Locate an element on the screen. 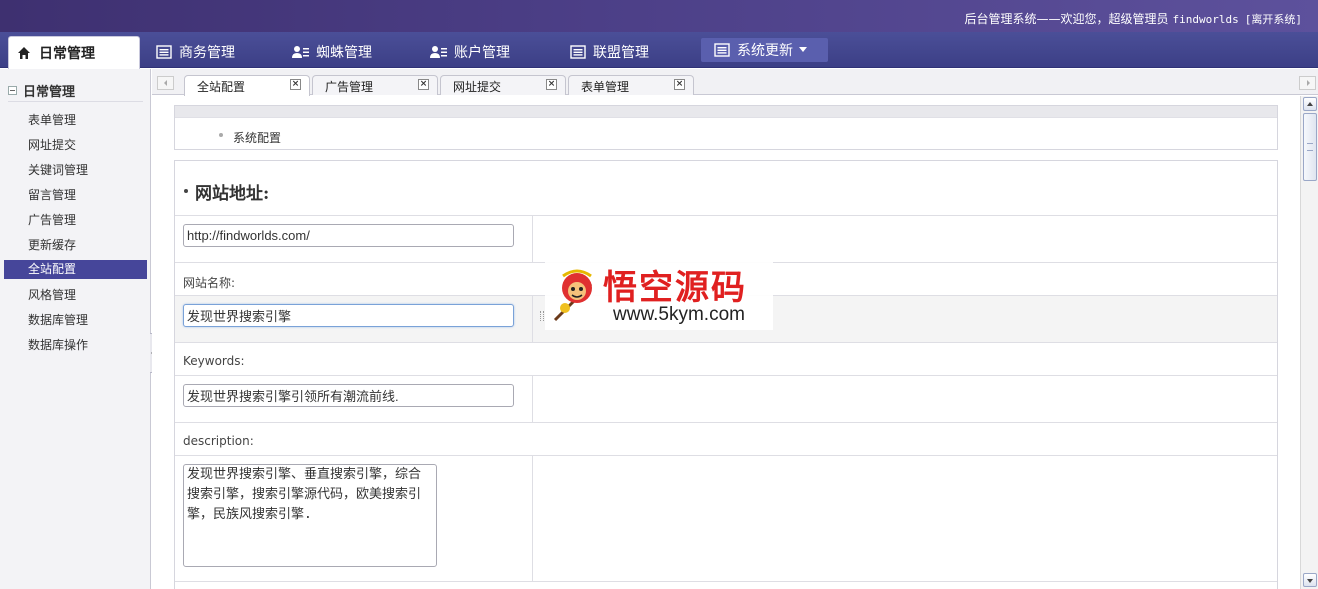  section-title-text: 网站地址: is located at coordinates (232, 194).